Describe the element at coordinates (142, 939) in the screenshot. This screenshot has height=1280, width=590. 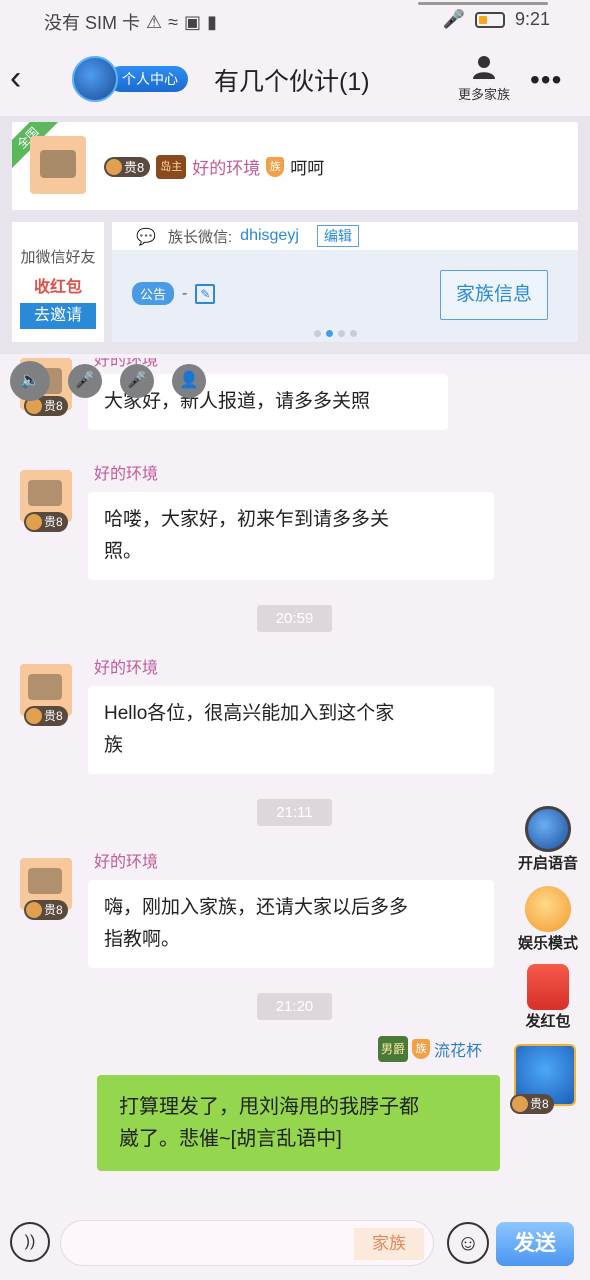
I see `message-text-line: 指教啊。` at that location.